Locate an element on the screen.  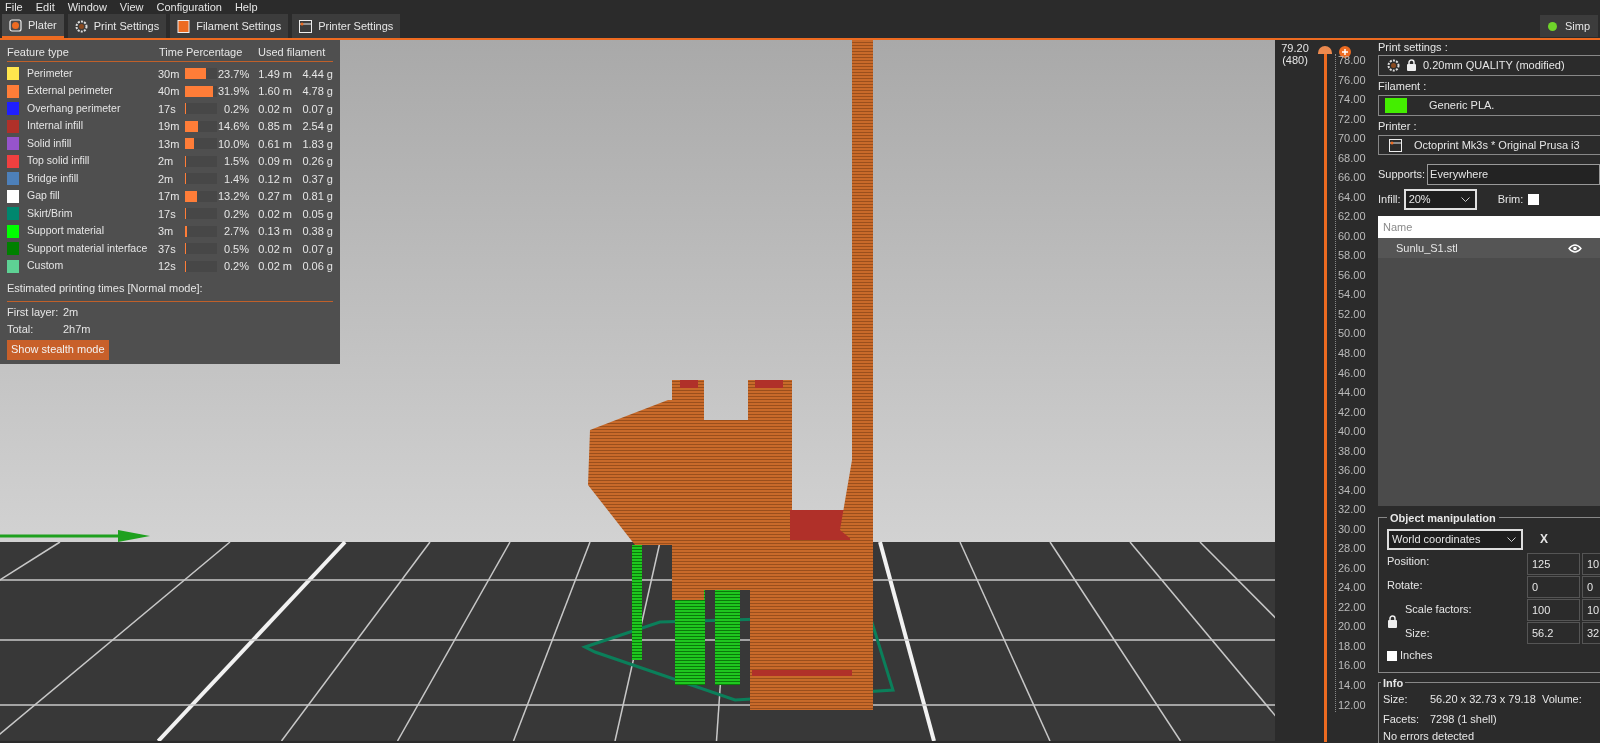
length-value: 0.13 m is located at coordinates (274, 231).